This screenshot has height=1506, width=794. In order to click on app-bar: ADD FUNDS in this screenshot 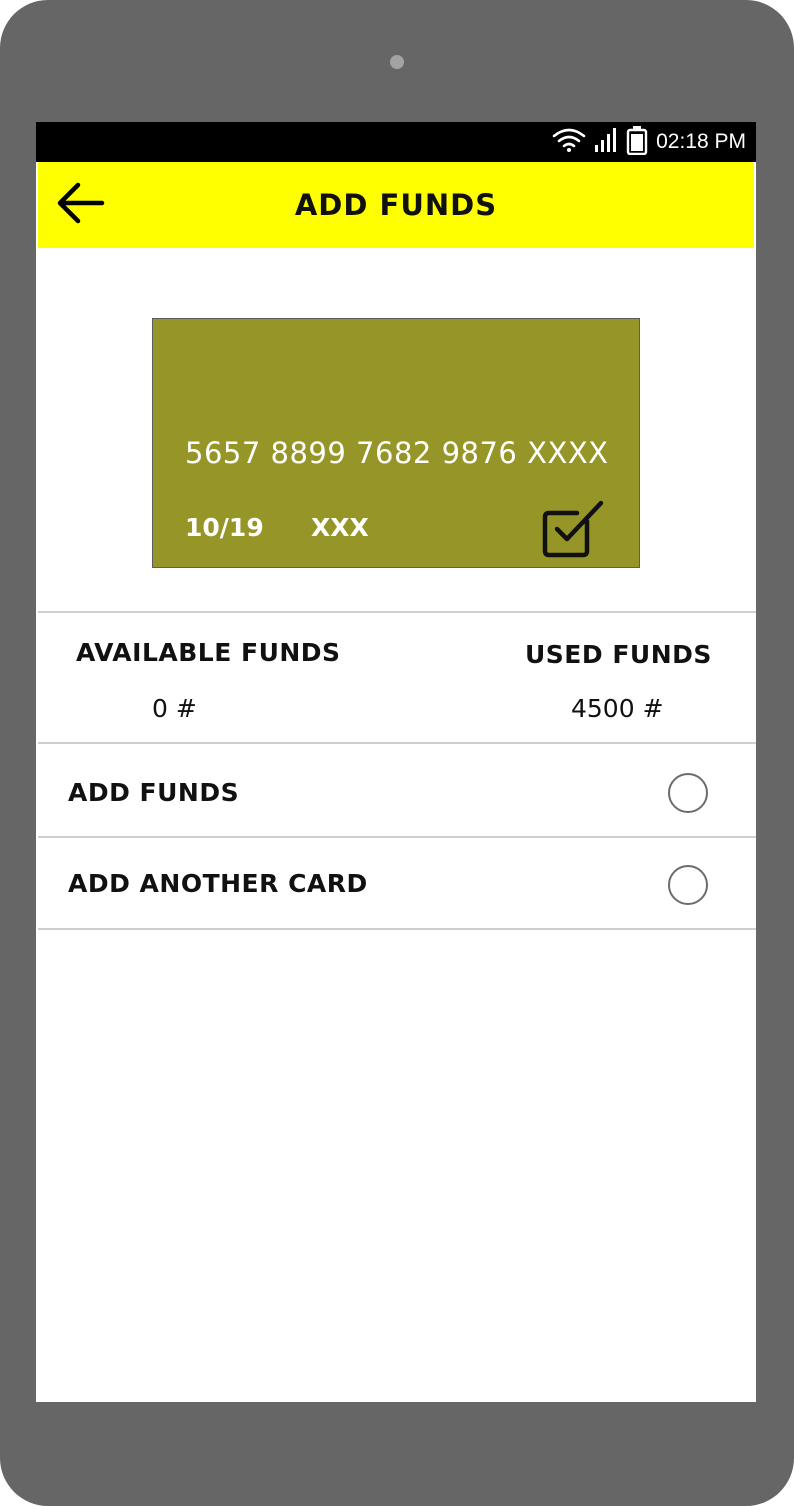, I will do `click(396, 205)`.